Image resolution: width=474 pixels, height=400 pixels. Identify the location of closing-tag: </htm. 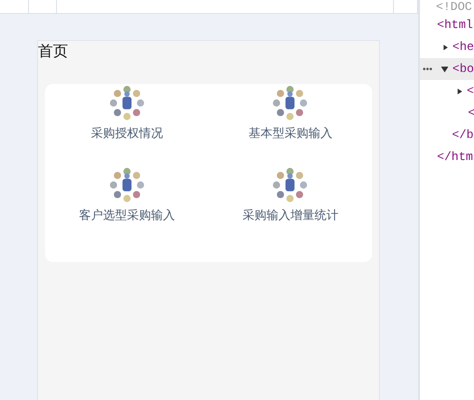
(455, 157).